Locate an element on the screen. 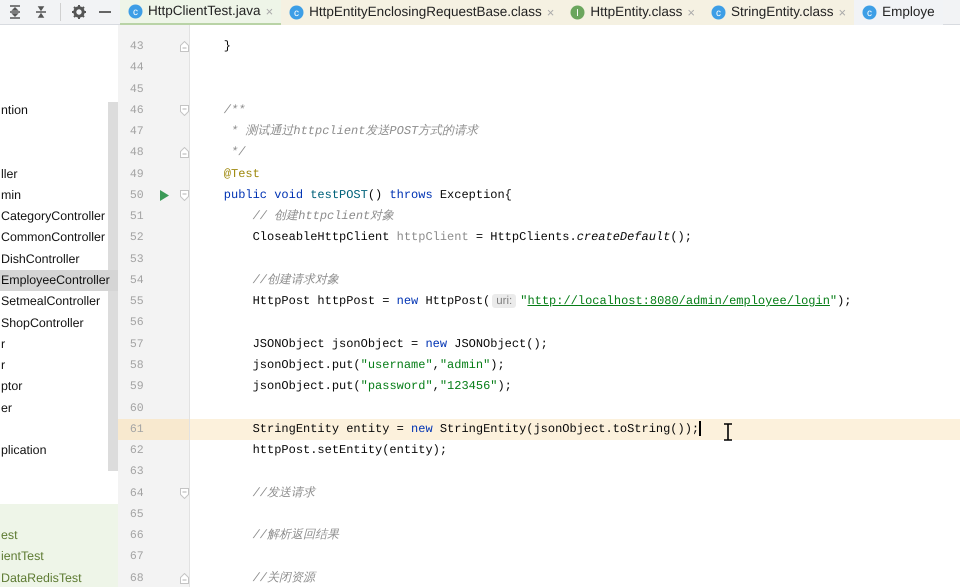 This screenshot has height=587, width=960. tree-item: er is located at coordinates (59, 408).